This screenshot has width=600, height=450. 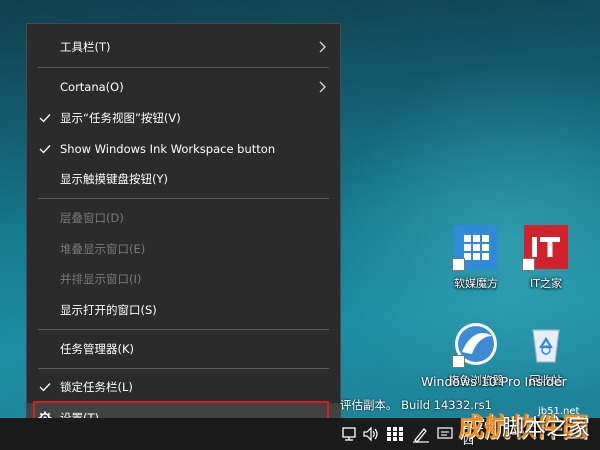 What do you see at coordinates (114, 179) in the screenshot?
I see `menu-item-label: 显示触摸键盘按钮(Y)` at bounding box center [114, 179].